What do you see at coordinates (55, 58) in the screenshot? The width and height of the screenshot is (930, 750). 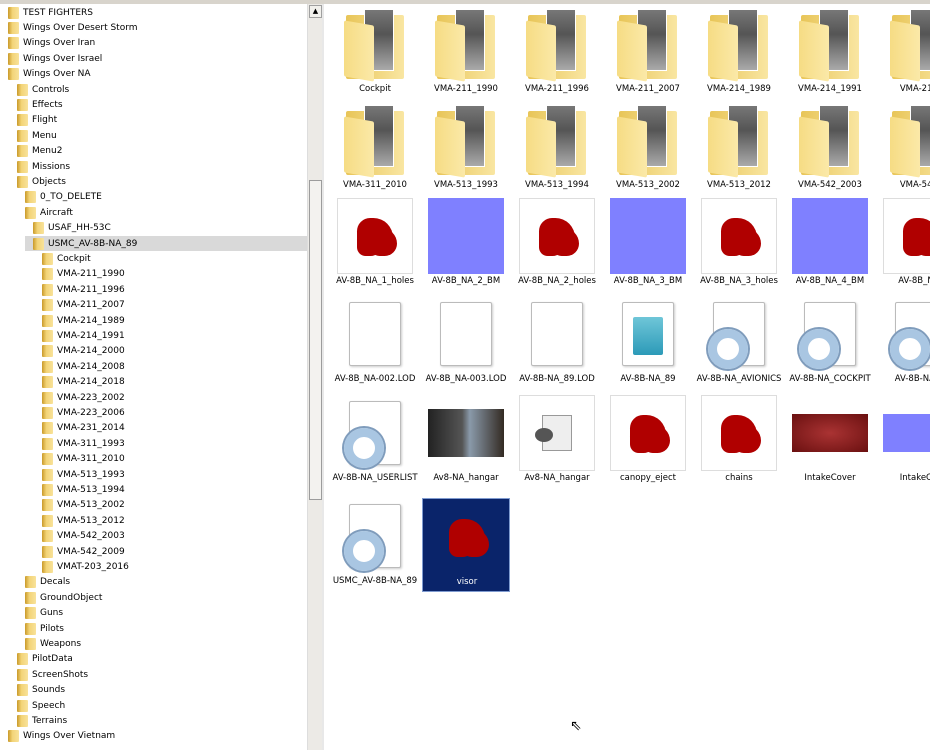 I see `tree-item: Wings Over Israel` at bounding box center [55, 58].